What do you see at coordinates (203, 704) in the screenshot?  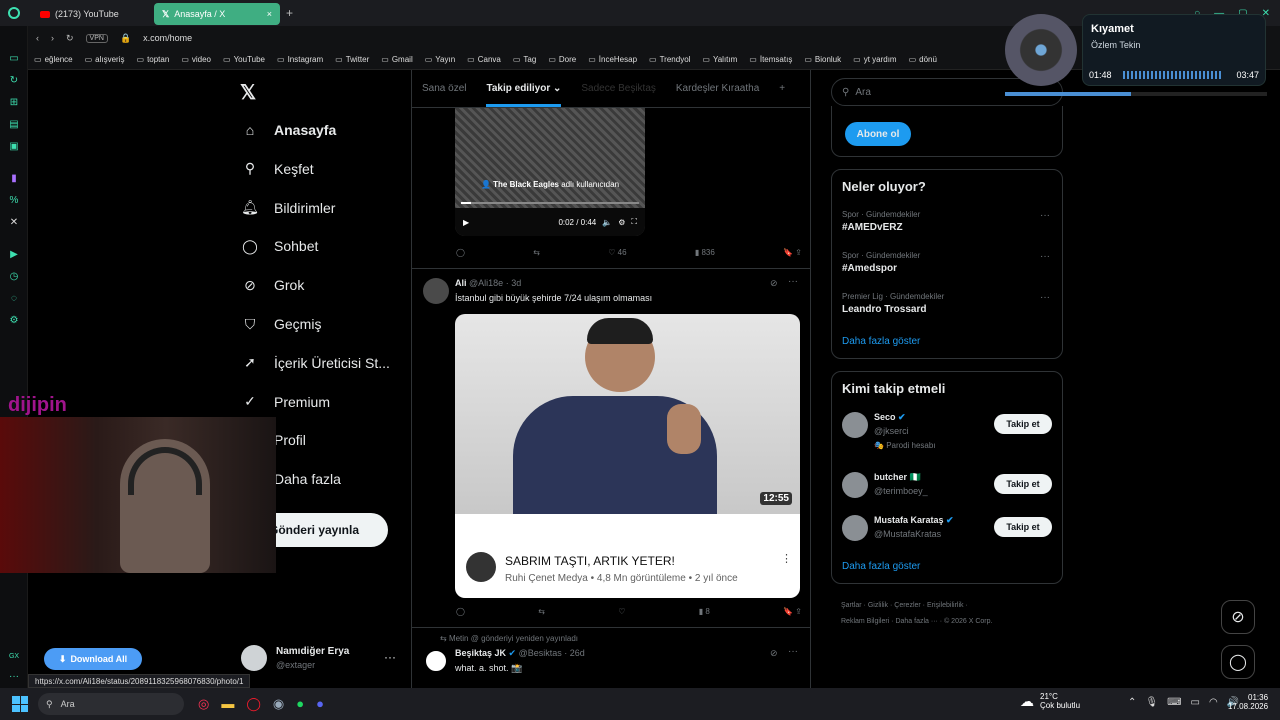 I see `opera-gx-app-icon: ◎` at bounding box center [203, 704].